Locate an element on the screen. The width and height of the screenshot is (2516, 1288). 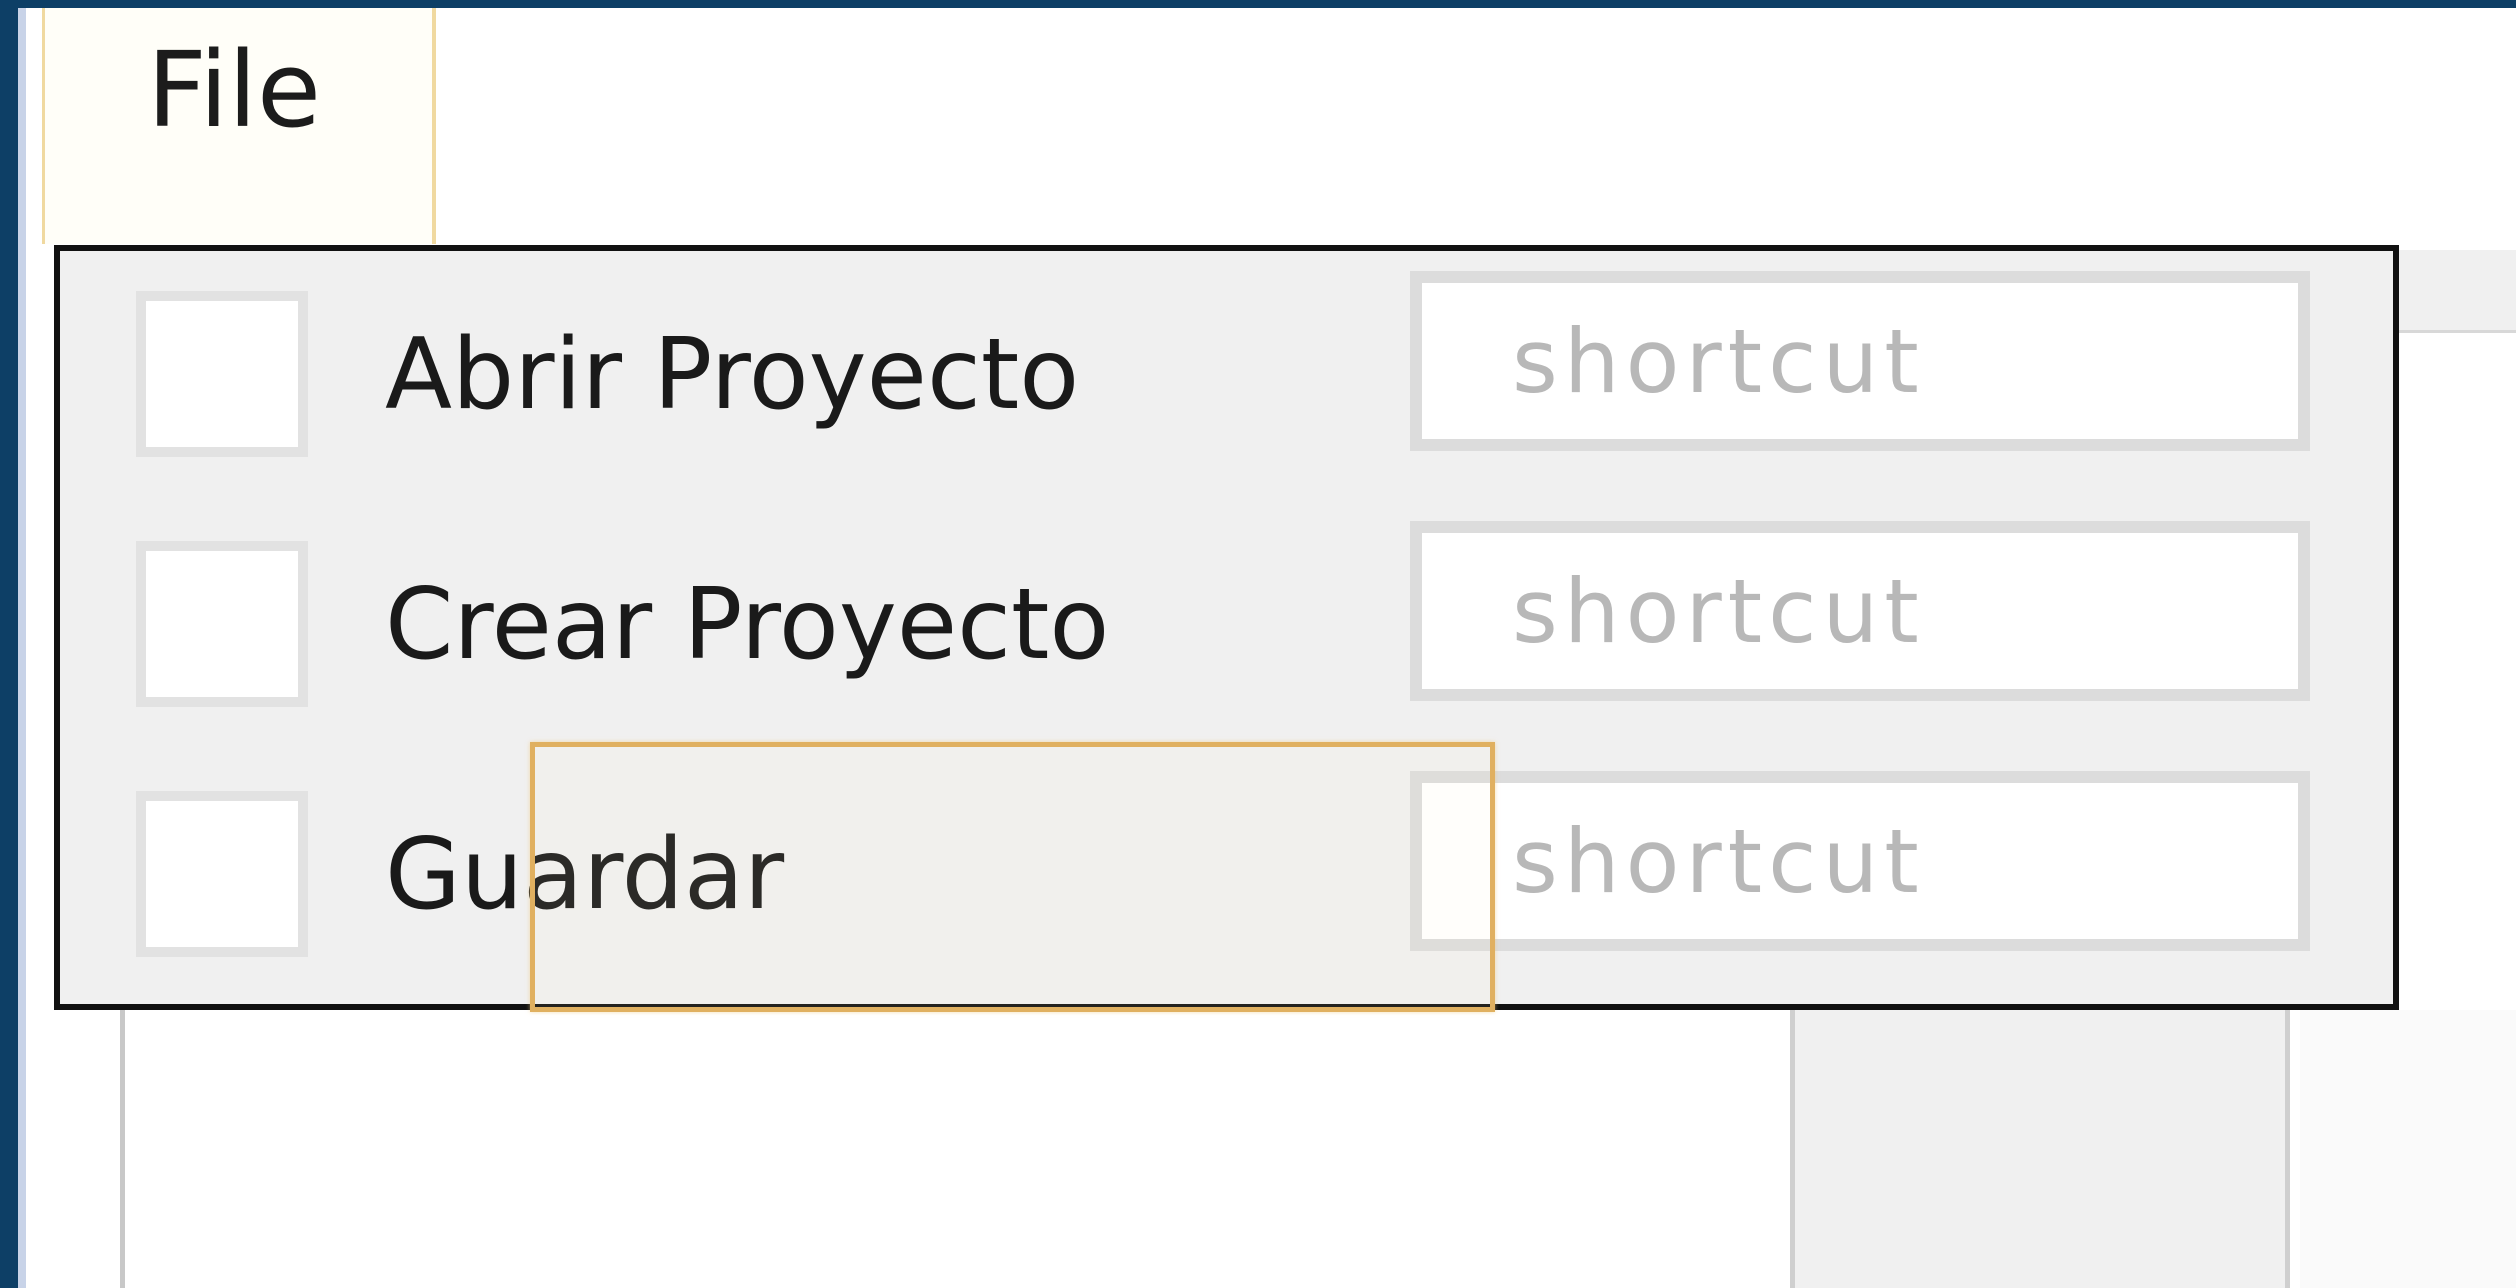
background-column-divider is located at coordinates (122, 1149).